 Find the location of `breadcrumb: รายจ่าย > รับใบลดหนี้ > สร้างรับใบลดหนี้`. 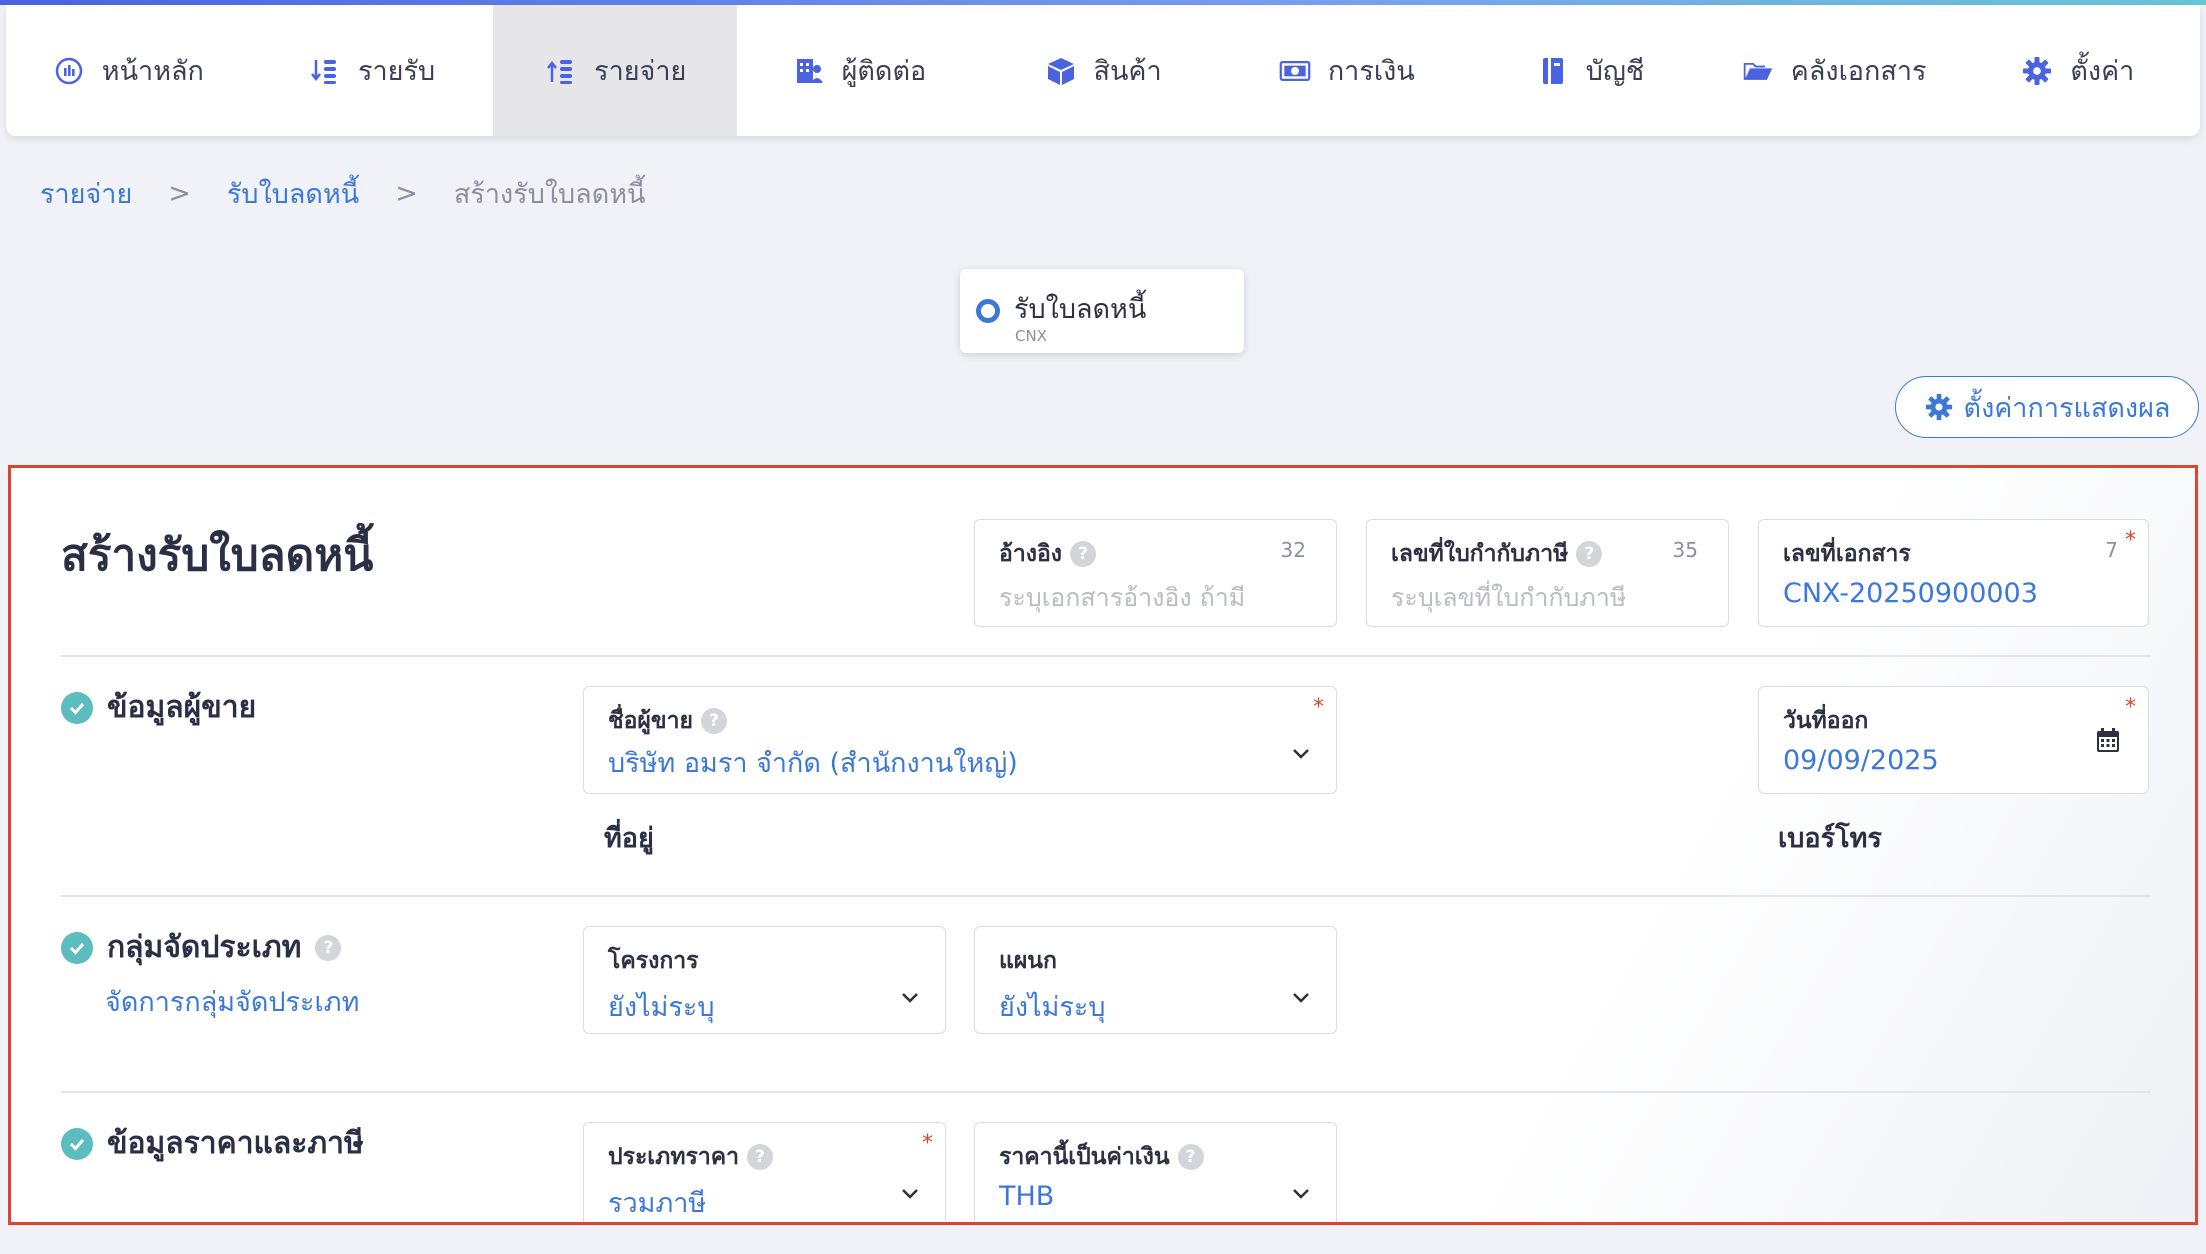

breadcrumb: รายจ่าย > รับใบลดหนี้ > สร้างรับใบลดหนี้ is located at coordinates (342, 193).